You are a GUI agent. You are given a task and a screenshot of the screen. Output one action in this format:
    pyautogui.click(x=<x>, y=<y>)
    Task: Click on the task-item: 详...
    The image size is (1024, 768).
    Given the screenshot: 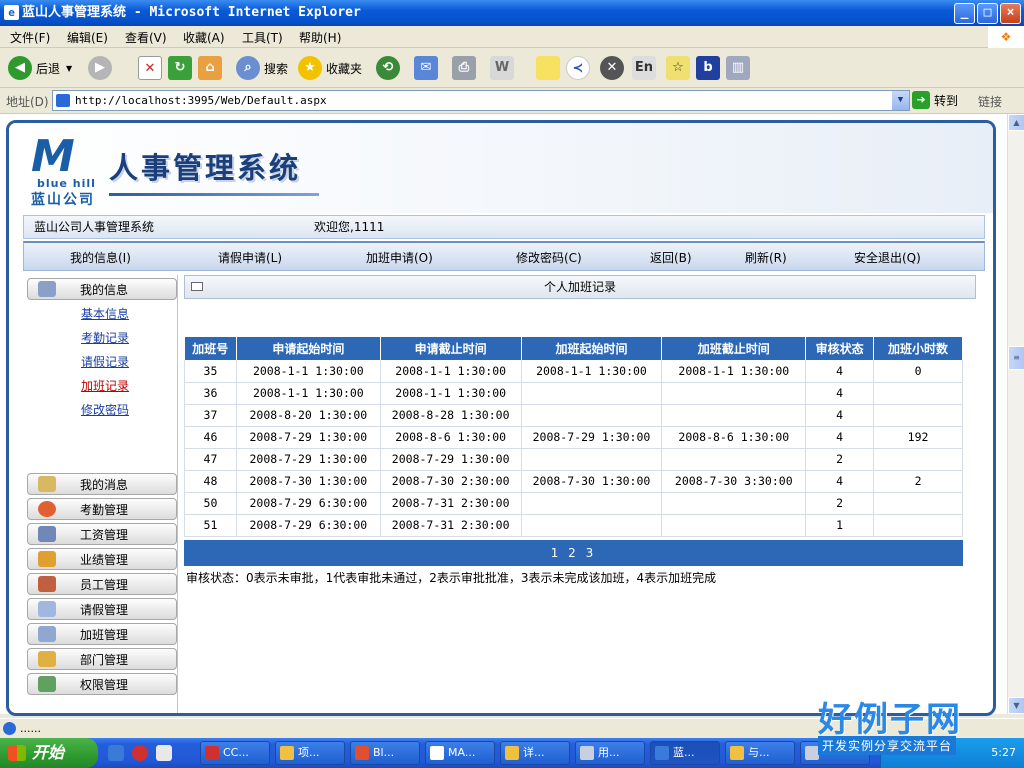 What is the action you would take?
    pyautogui.click(x=535, y=753)
    